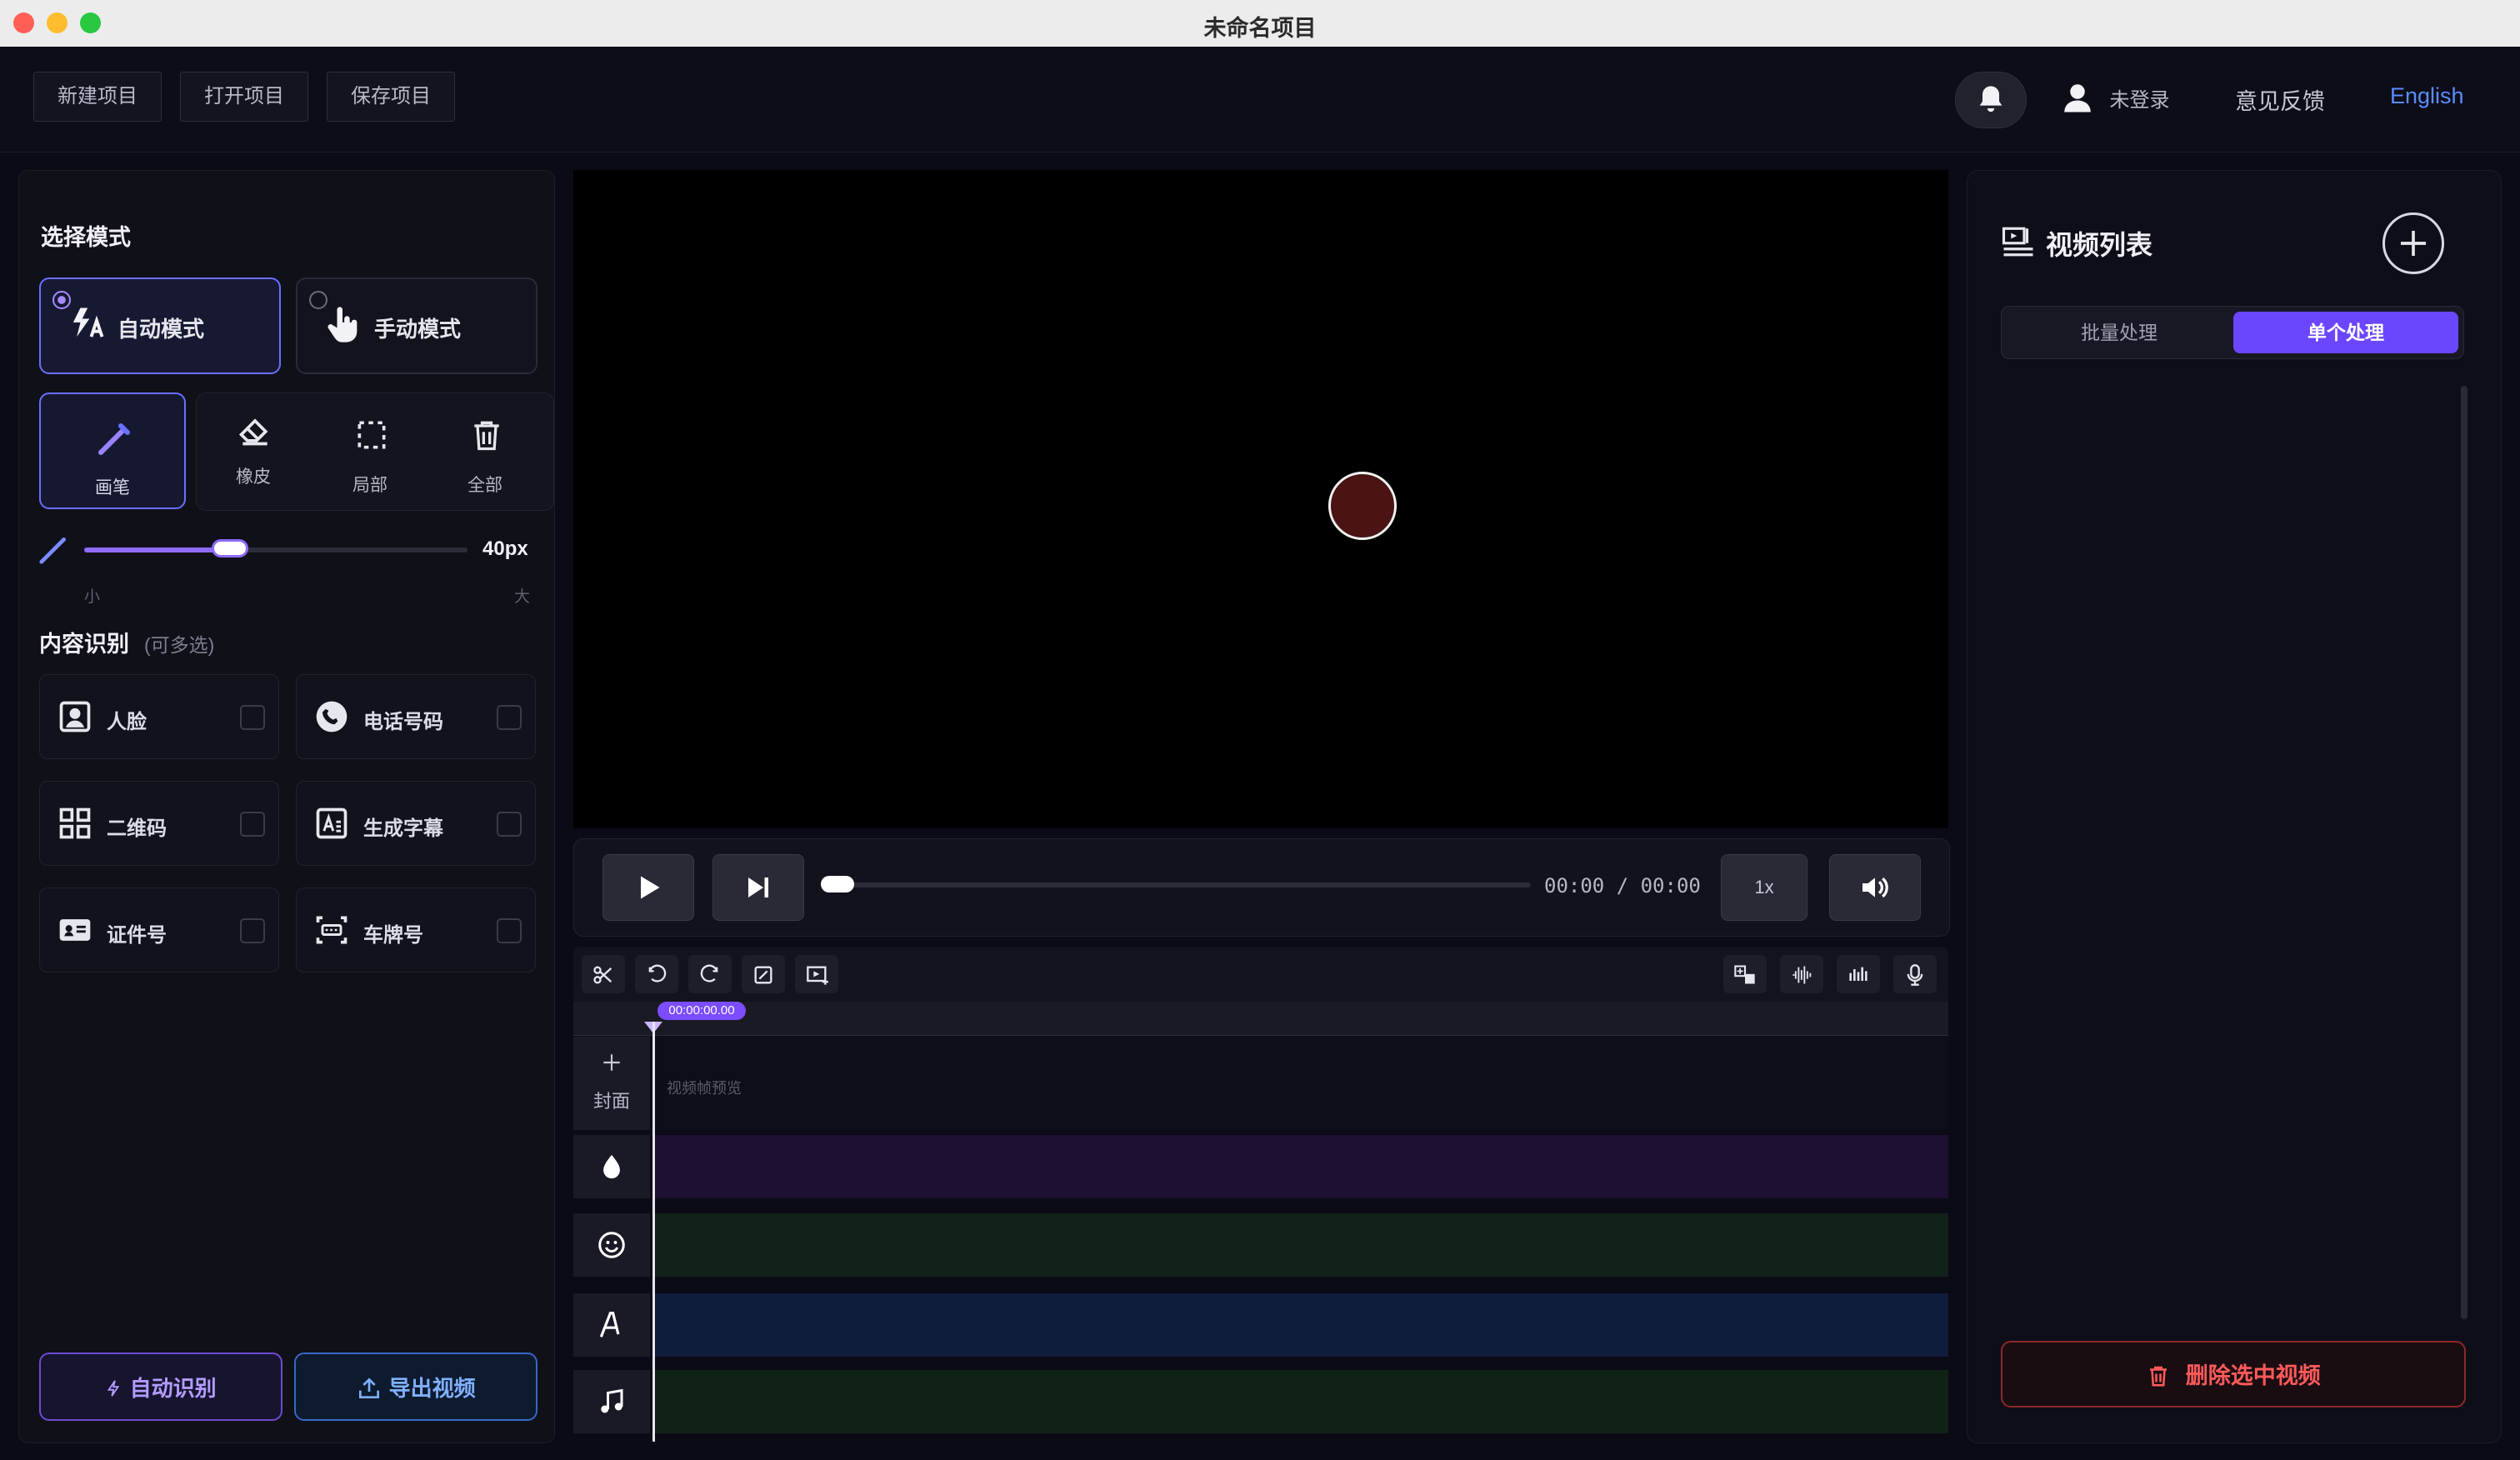 Image resolution: width=2520 pixels, height=1460 pixels. Describe the element at coordinates (391, 97) in the screenshot. I see `save-project-button: 保存项目` at that location.